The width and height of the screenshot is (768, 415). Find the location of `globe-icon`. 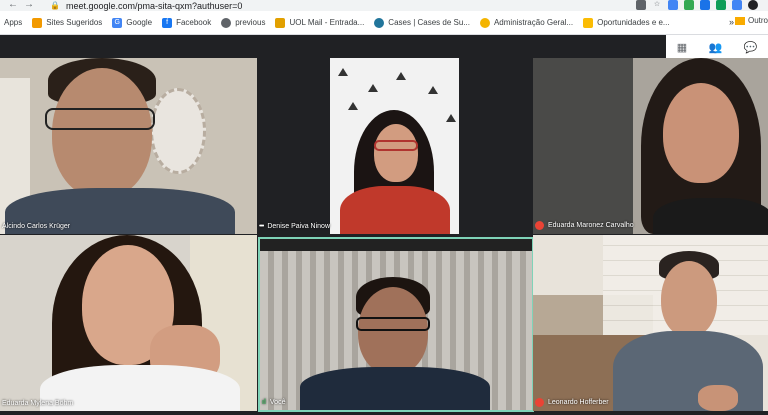

globe-icon is located at coordinates (226, 22).